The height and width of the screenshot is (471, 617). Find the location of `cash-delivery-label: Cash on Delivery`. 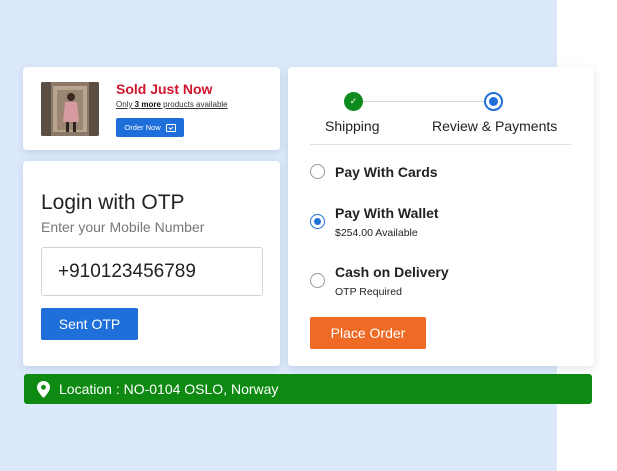

cash-delivery-label: Cash on Delivery is located at coordinates (392, 272).